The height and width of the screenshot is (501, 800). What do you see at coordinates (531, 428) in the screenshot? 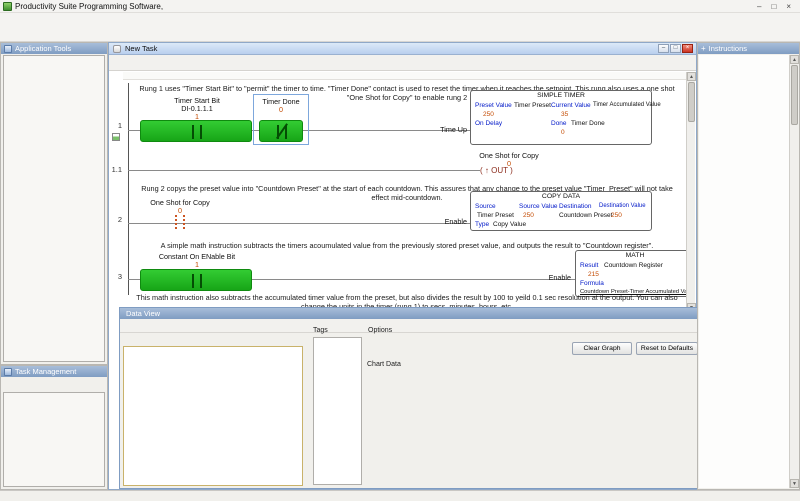
I see `trend-chart` at bounding box center [531, 428].